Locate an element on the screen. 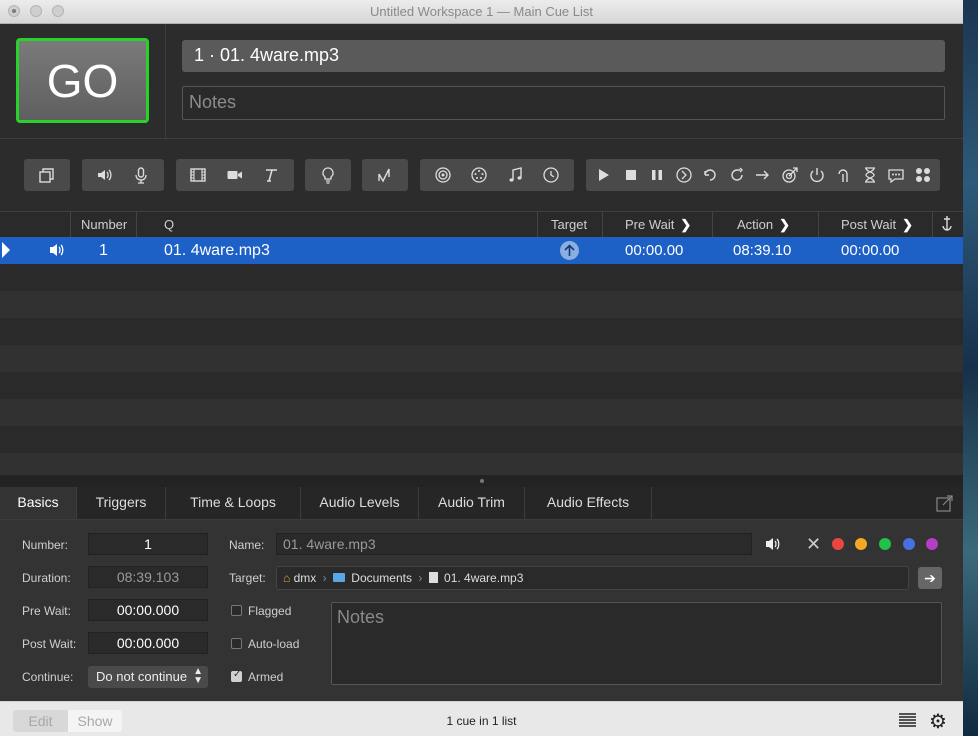  tab-audio-levels: Audio Levels is located at coordinates (360, 503).